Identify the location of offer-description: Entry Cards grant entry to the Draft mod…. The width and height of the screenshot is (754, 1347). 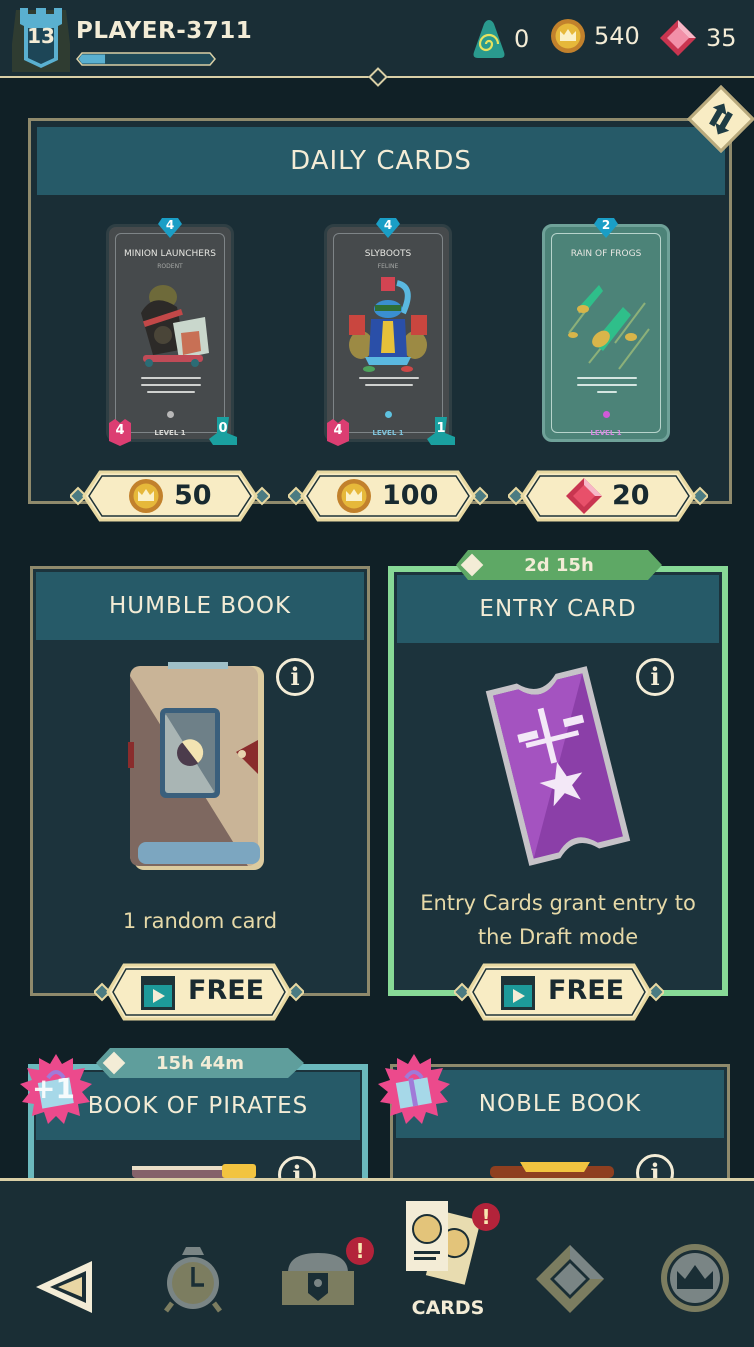
(558, 920).